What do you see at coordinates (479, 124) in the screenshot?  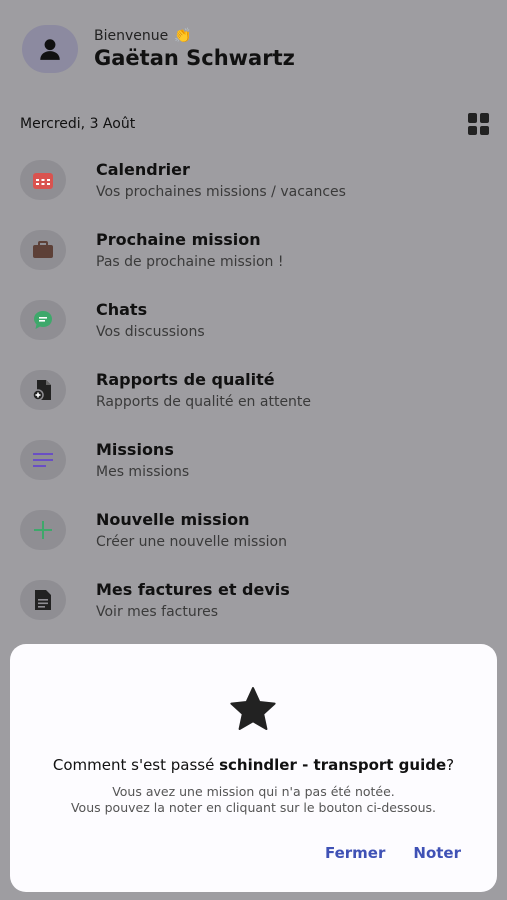 I see `grid-view-icon` at bounding box center [479, 124].